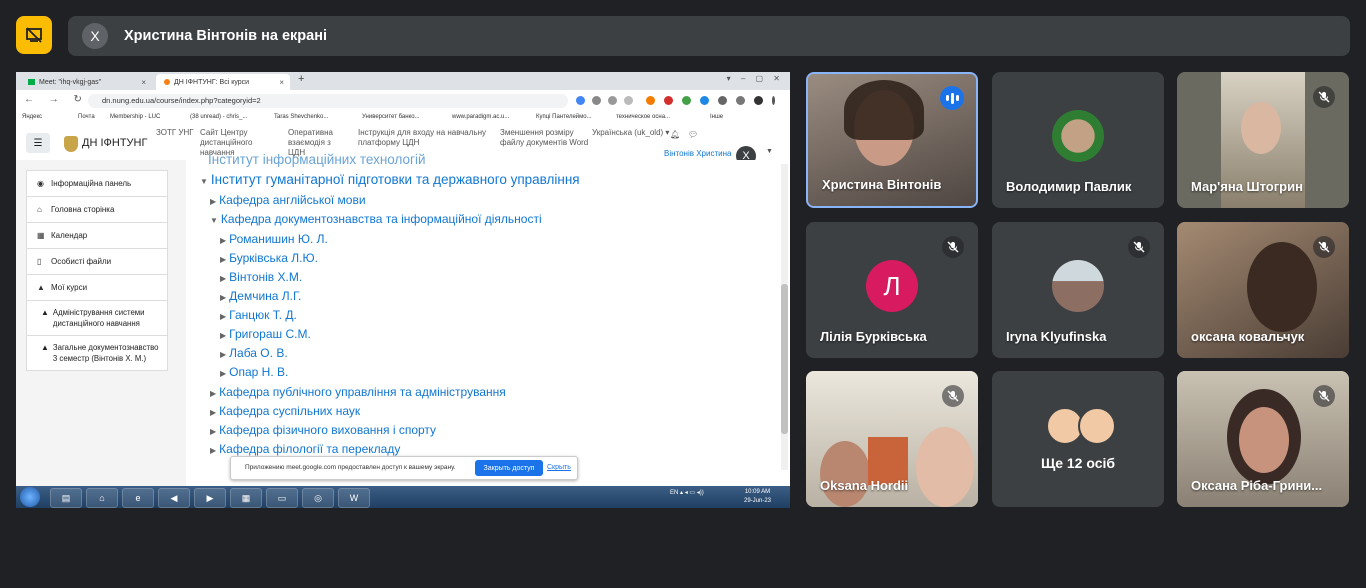  What do you see at coordinates (269, 258) in the screenshot?
I see `teacher-category-link: ▶ Бурківська Л.Ю.` at bounding box center [269, 258].